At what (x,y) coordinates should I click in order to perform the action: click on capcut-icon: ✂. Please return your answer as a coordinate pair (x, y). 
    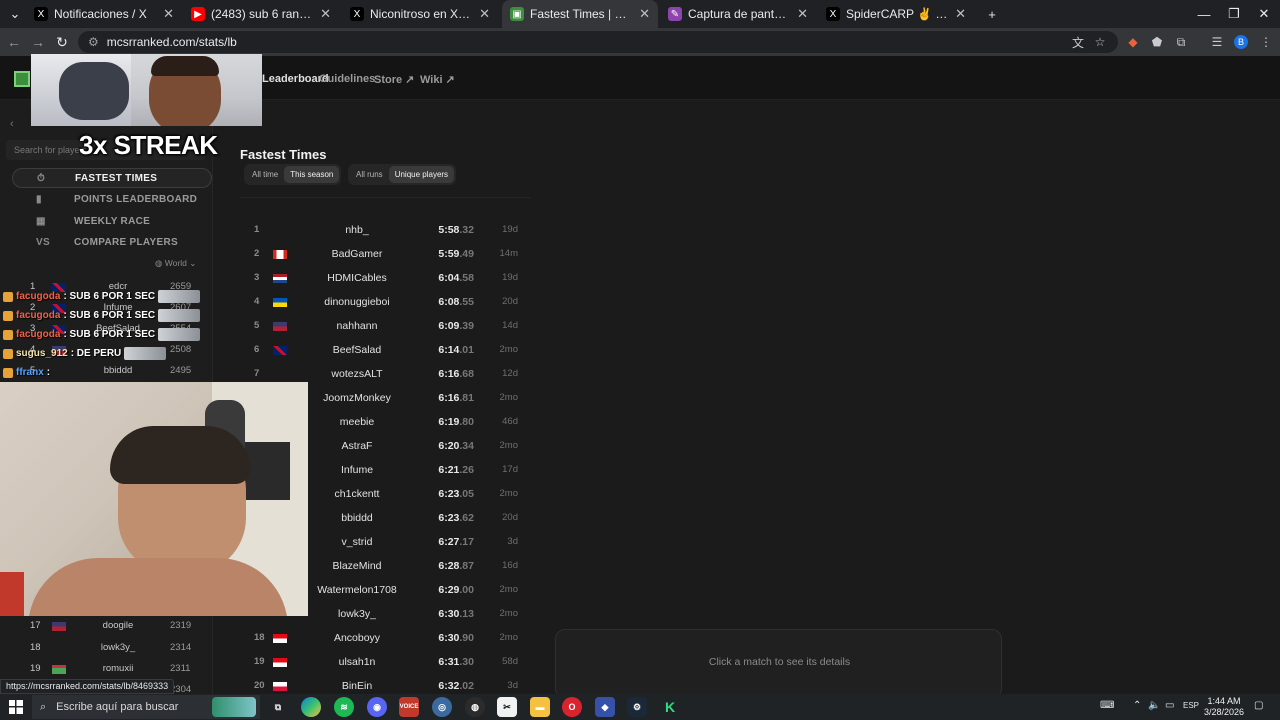
    Looking at the image, I should click on (507, 707).